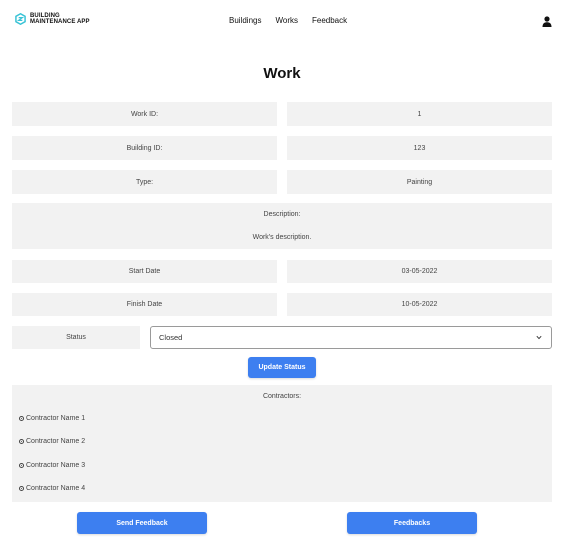  I want to click on building-id-value-box: 123, so click(419, 148).